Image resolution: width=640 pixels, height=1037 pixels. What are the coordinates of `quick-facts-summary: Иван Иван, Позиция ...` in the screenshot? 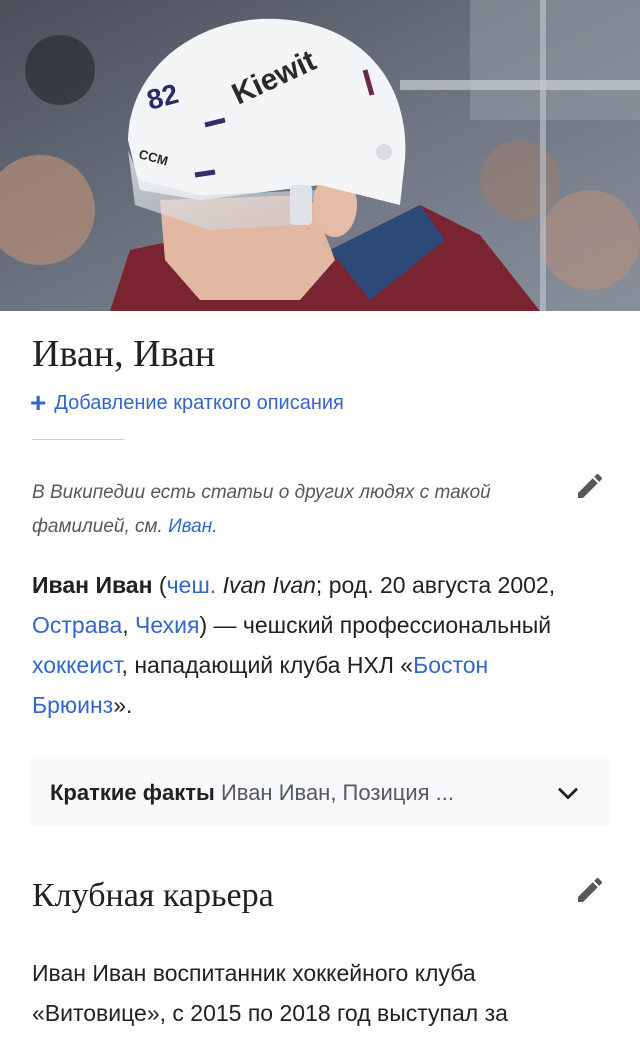 It's located at (334, 792).